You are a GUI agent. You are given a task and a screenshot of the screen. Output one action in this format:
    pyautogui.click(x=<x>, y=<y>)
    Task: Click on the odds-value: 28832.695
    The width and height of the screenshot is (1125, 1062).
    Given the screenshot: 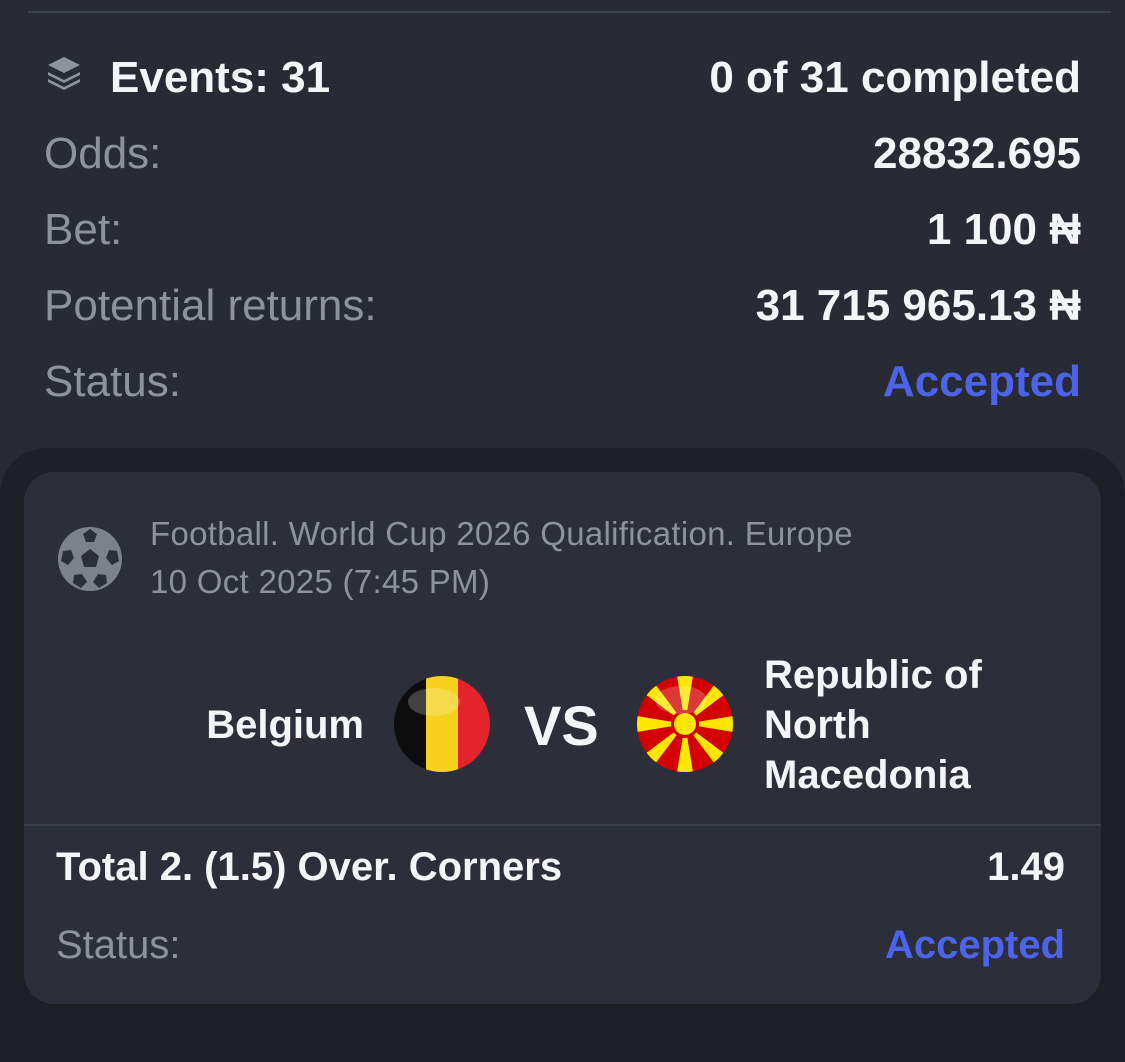 What is the action you would take?
    pyautogui.click(x=977, y=153)
    